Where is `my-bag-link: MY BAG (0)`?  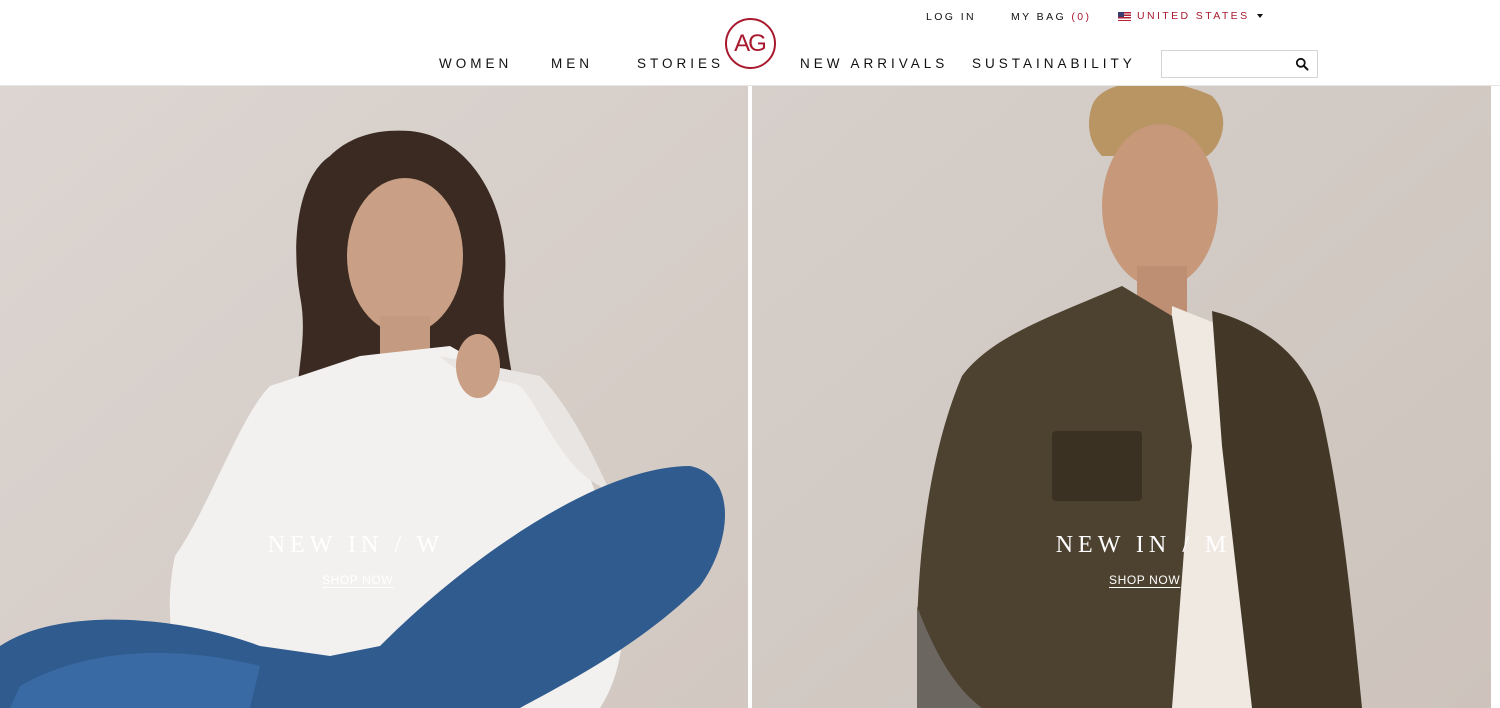 my-bag-link: MY BAG (0) is located at coordinates (1051, 17).